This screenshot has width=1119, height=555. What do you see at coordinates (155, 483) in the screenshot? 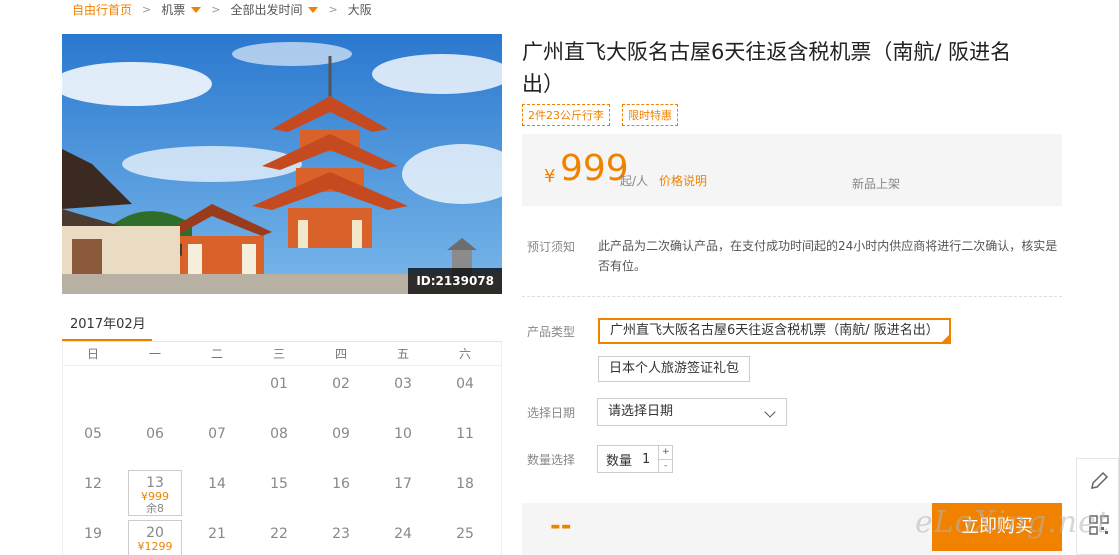
I see `calendar-day-number: 13` at bounding box center [155, 483].